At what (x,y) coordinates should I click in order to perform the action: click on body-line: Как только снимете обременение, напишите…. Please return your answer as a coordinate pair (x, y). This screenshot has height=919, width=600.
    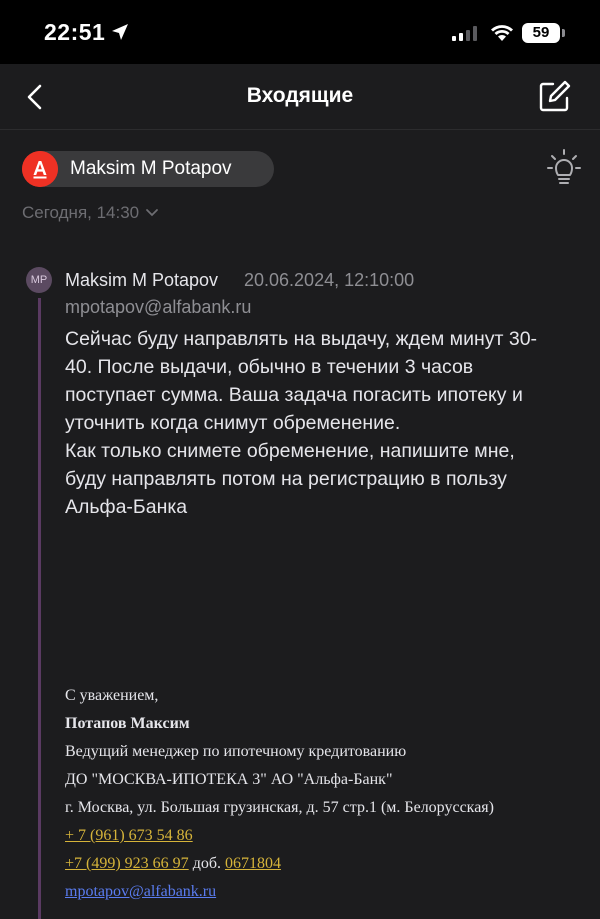
    Looking at the image, I should click on (290, 451).